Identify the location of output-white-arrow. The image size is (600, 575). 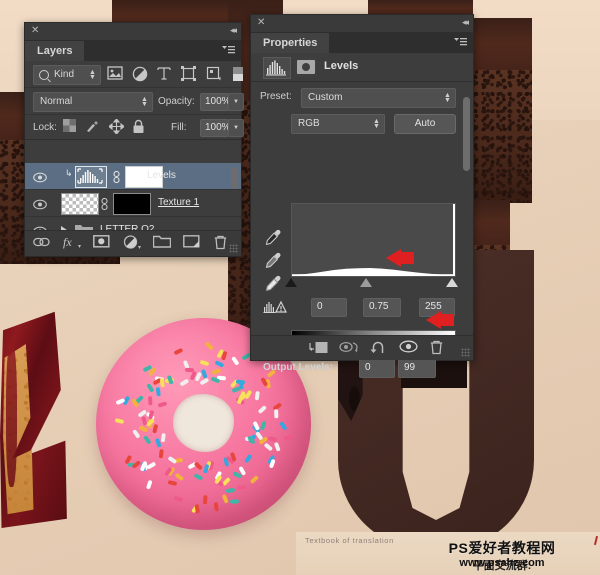
(439, 320).